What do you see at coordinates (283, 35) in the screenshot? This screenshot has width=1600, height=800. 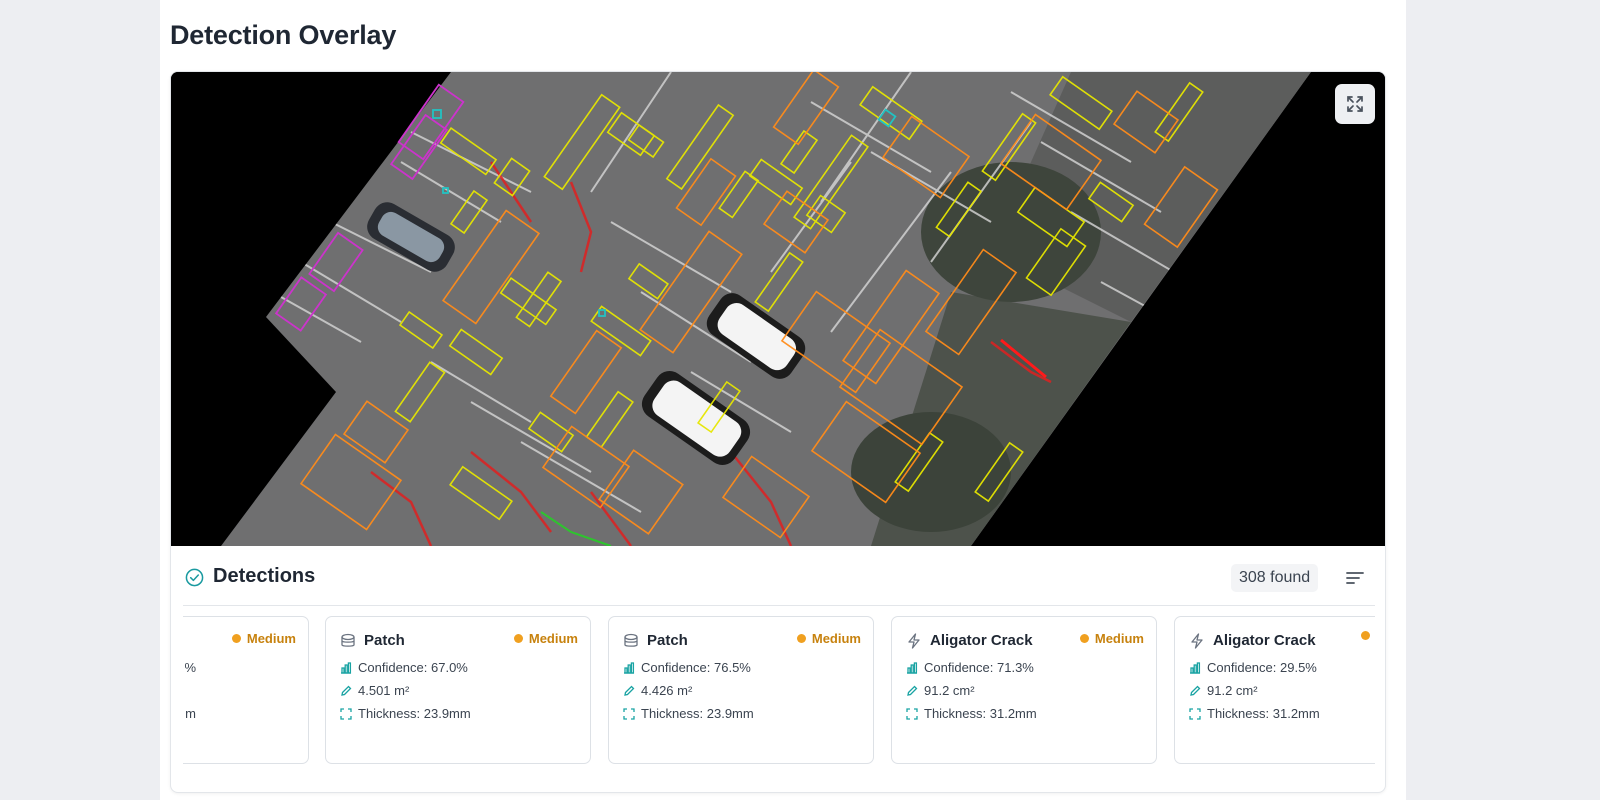 I see `page-title: Detection Overlay` at bounding box center [283, 35].